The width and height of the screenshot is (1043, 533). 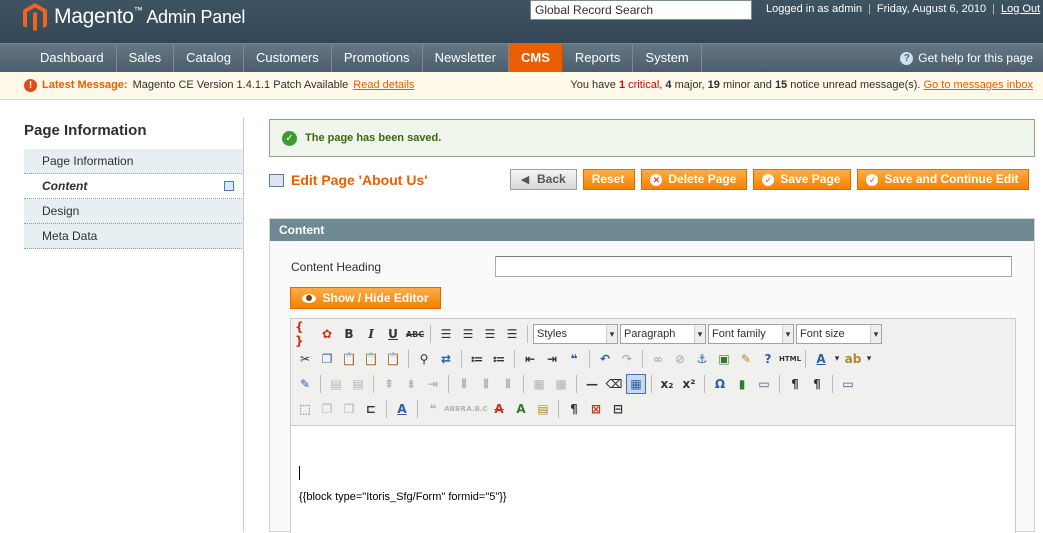 I want to click on rtl-icon: ¶, so click(x=817, y=384).